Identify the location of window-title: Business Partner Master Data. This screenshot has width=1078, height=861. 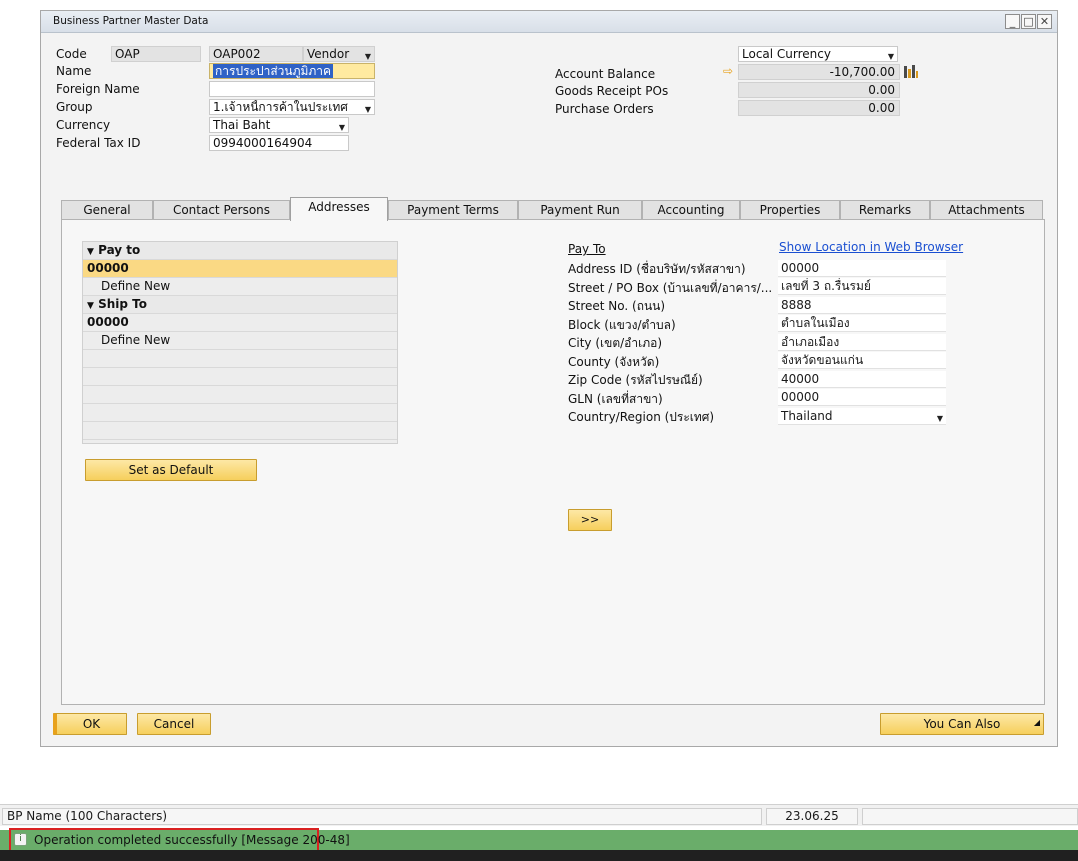
(131, 21).